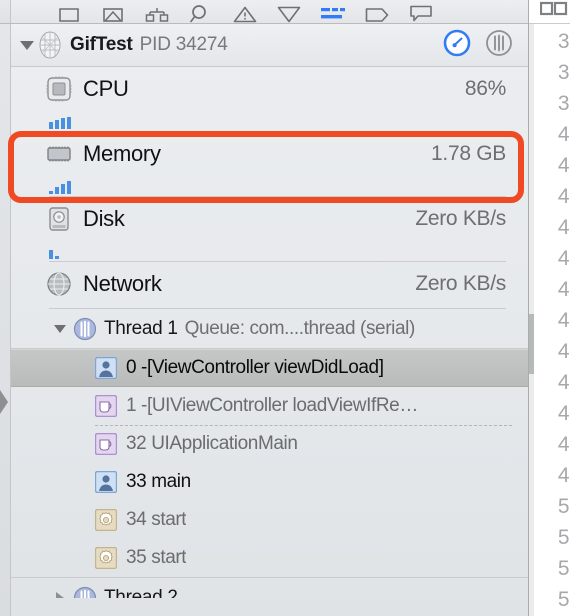 The image size is (570, 616). Describe the element at coordinates (54, 252) in the screenshot. I see `disk-sparkline` at that location.